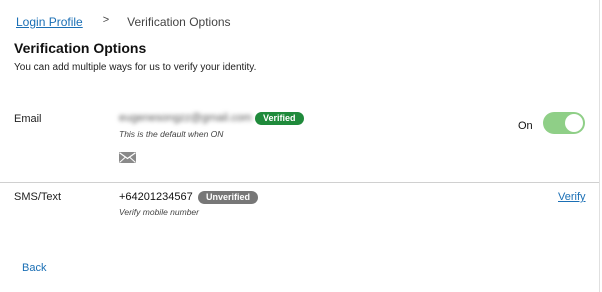  What do you see at coordinates (299, 182) in the screenshot?
I see `section-divider` at bounding box center [299, 182].